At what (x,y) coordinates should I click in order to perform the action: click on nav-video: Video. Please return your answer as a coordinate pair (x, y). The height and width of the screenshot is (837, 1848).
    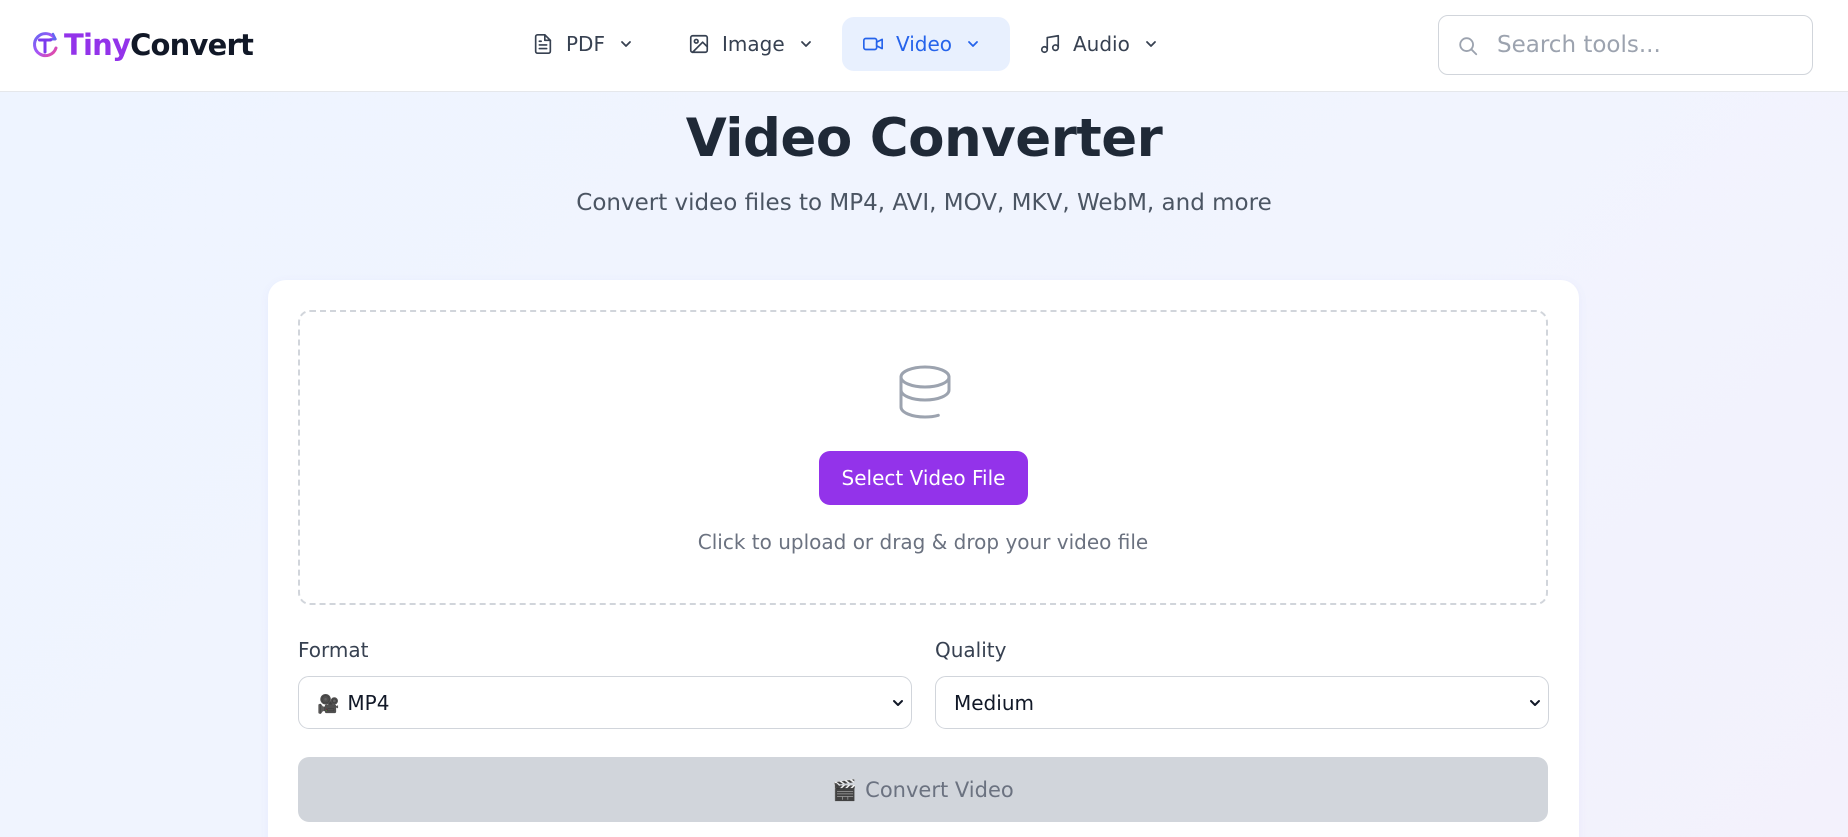
    Looking at the image, I should click on (926, 44).